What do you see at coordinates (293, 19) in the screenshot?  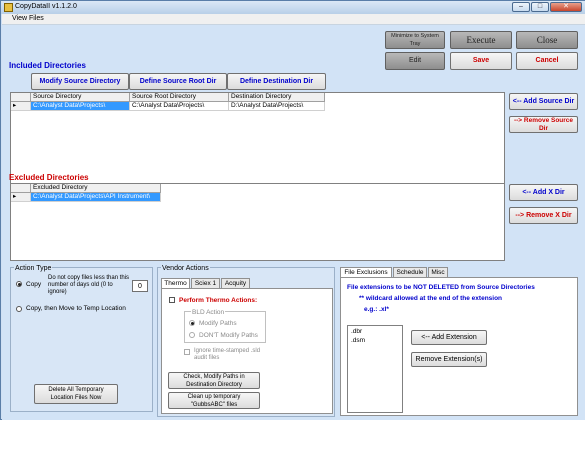 I see `menu-bar: View Files` at bounding box center [293, 19].